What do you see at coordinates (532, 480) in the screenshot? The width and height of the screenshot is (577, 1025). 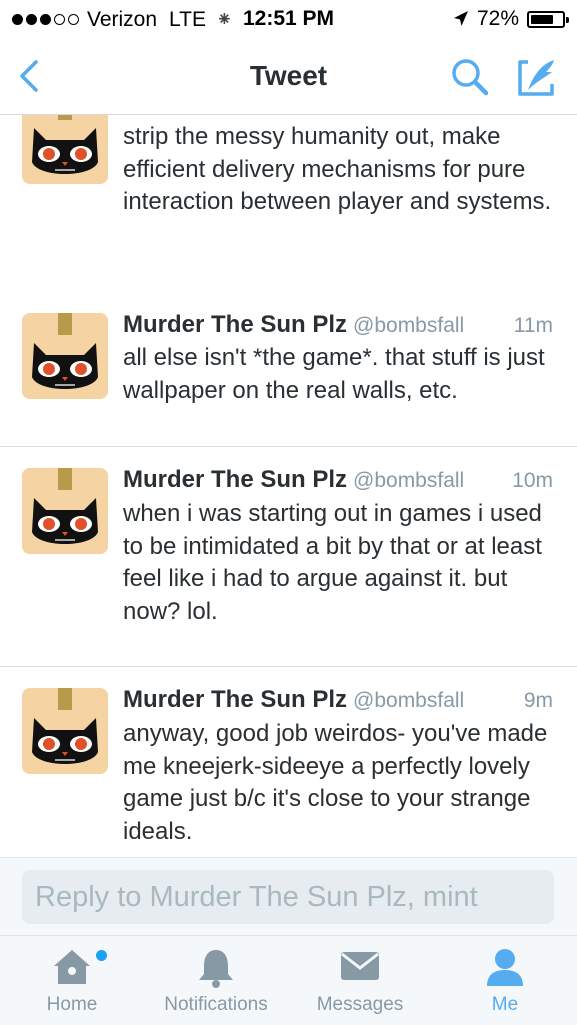 I see `tweet-time: 10m` at bounding box center [532, 480].